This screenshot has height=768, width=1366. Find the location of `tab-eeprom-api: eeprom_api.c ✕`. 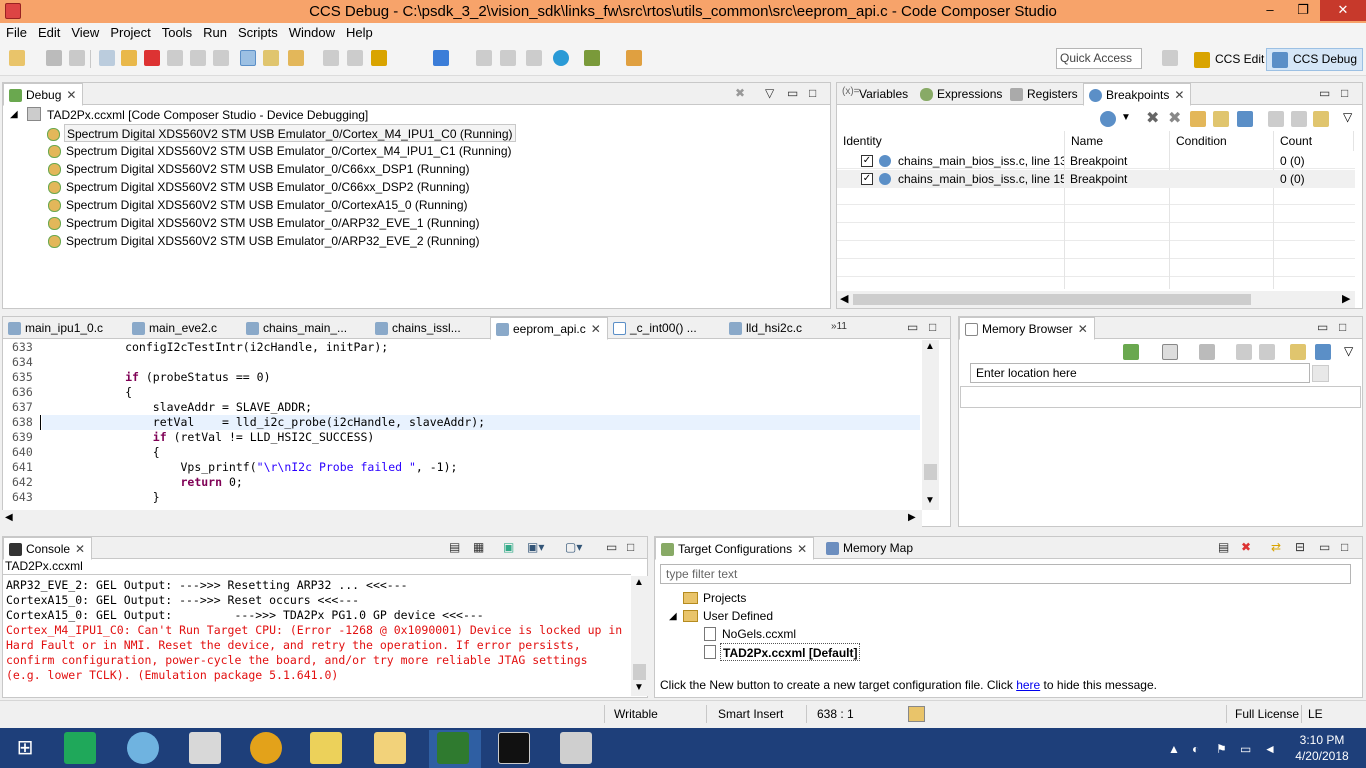

tab-eeprom-api: eeprom_api.c ✕ is located at coordinates (549, 328).